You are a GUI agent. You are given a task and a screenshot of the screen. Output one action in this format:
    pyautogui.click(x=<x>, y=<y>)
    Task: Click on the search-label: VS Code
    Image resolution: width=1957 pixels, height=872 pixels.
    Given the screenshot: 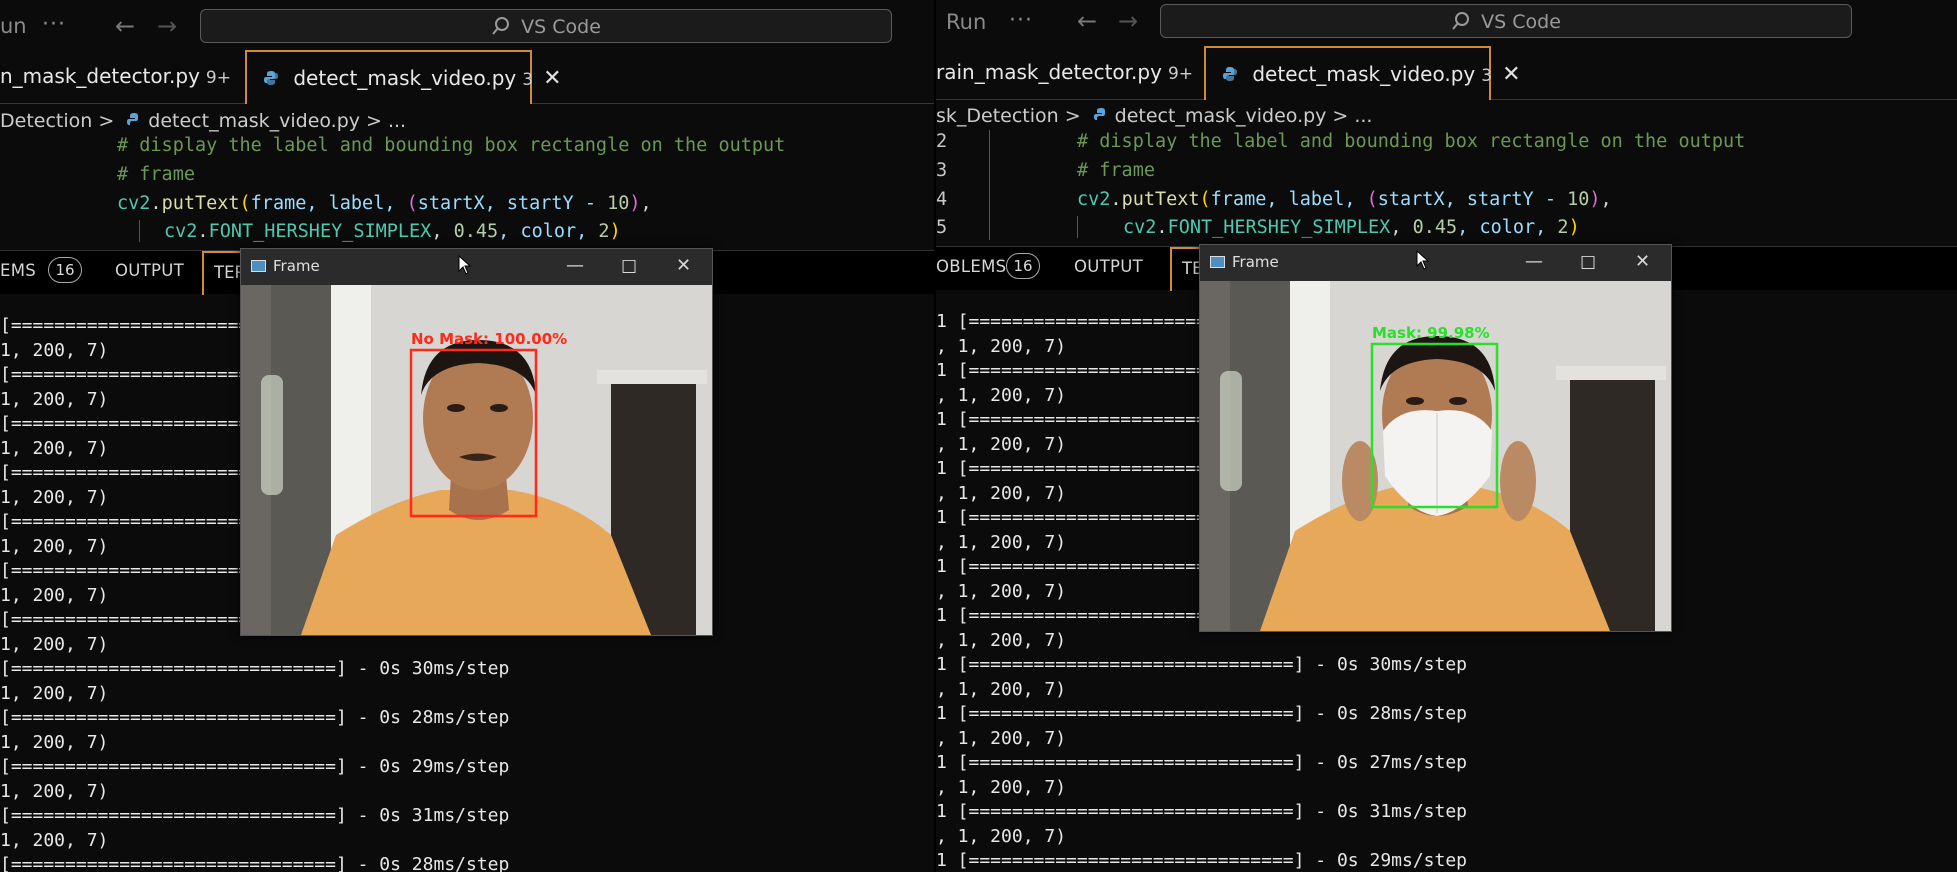 What is the action you would take?
    pyautogui.click(x=561, y=27)
    